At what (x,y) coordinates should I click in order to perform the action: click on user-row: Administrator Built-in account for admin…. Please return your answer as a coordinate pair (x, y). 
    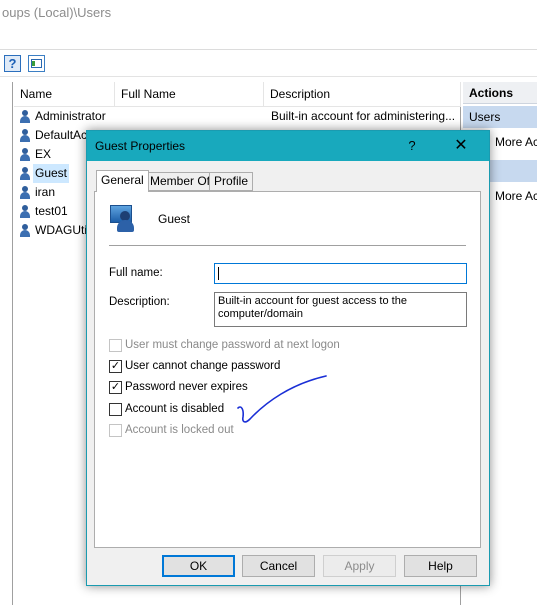
    Looking at the image, I should click on (238, 116).